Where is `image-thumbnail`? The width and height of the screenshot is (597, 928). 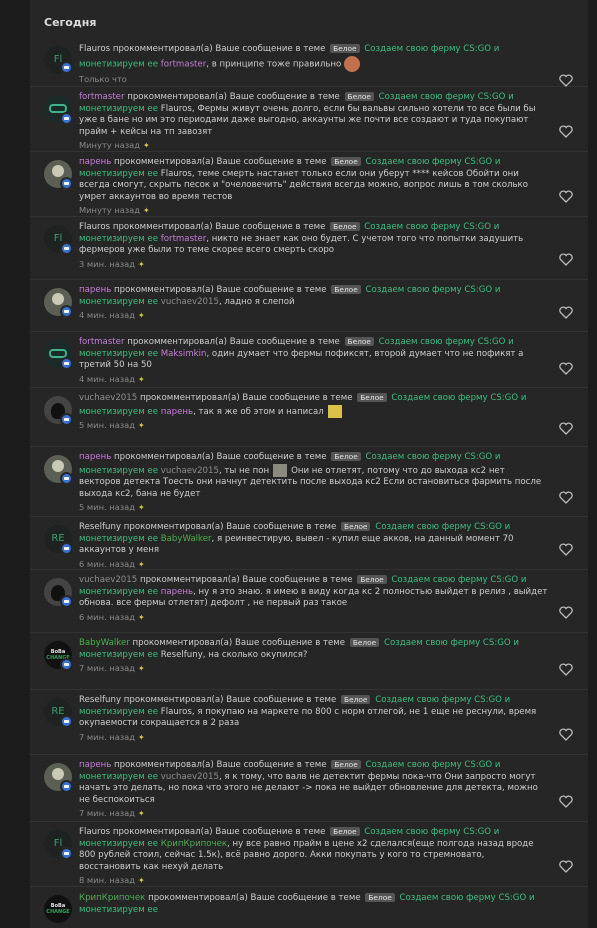 image-thumbnail is located at coordinates (280, 470).